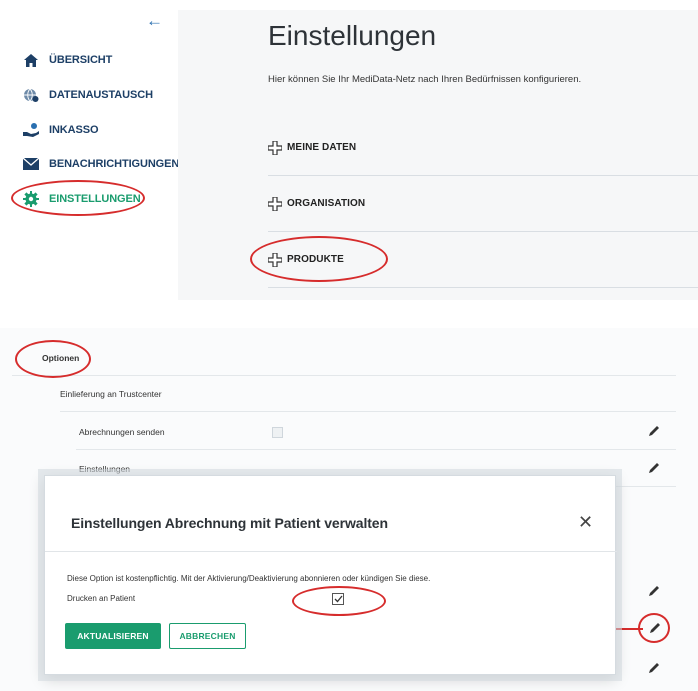  Describe the element at coordinates (101, 598) in the screenshot. I see `field-label: Drucken an Patient` at that location.